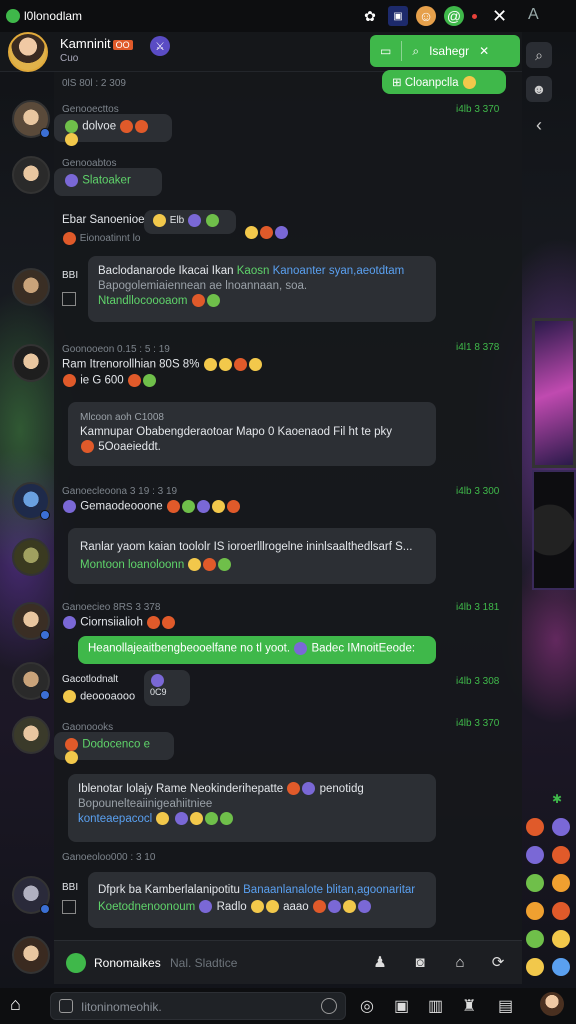 The height and width of the screenshot is (1024, 576). I want to click on sticker-icon: ▣, so click(401, 1006).